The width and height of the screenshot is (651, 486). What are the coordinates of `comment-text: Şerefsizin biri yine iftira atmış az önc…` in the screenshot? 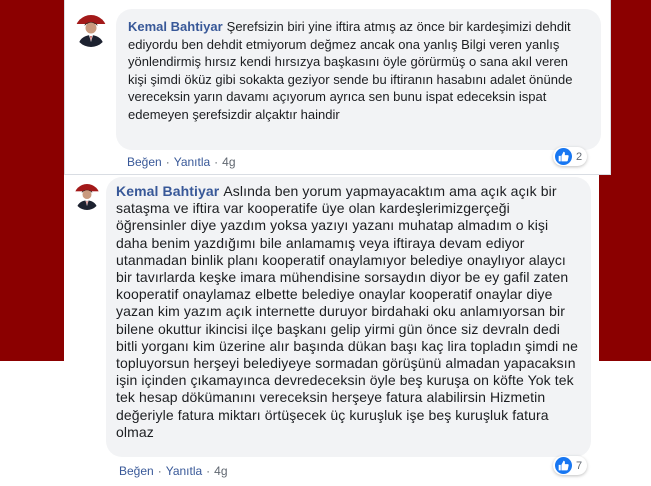 It's located at (350, 70).